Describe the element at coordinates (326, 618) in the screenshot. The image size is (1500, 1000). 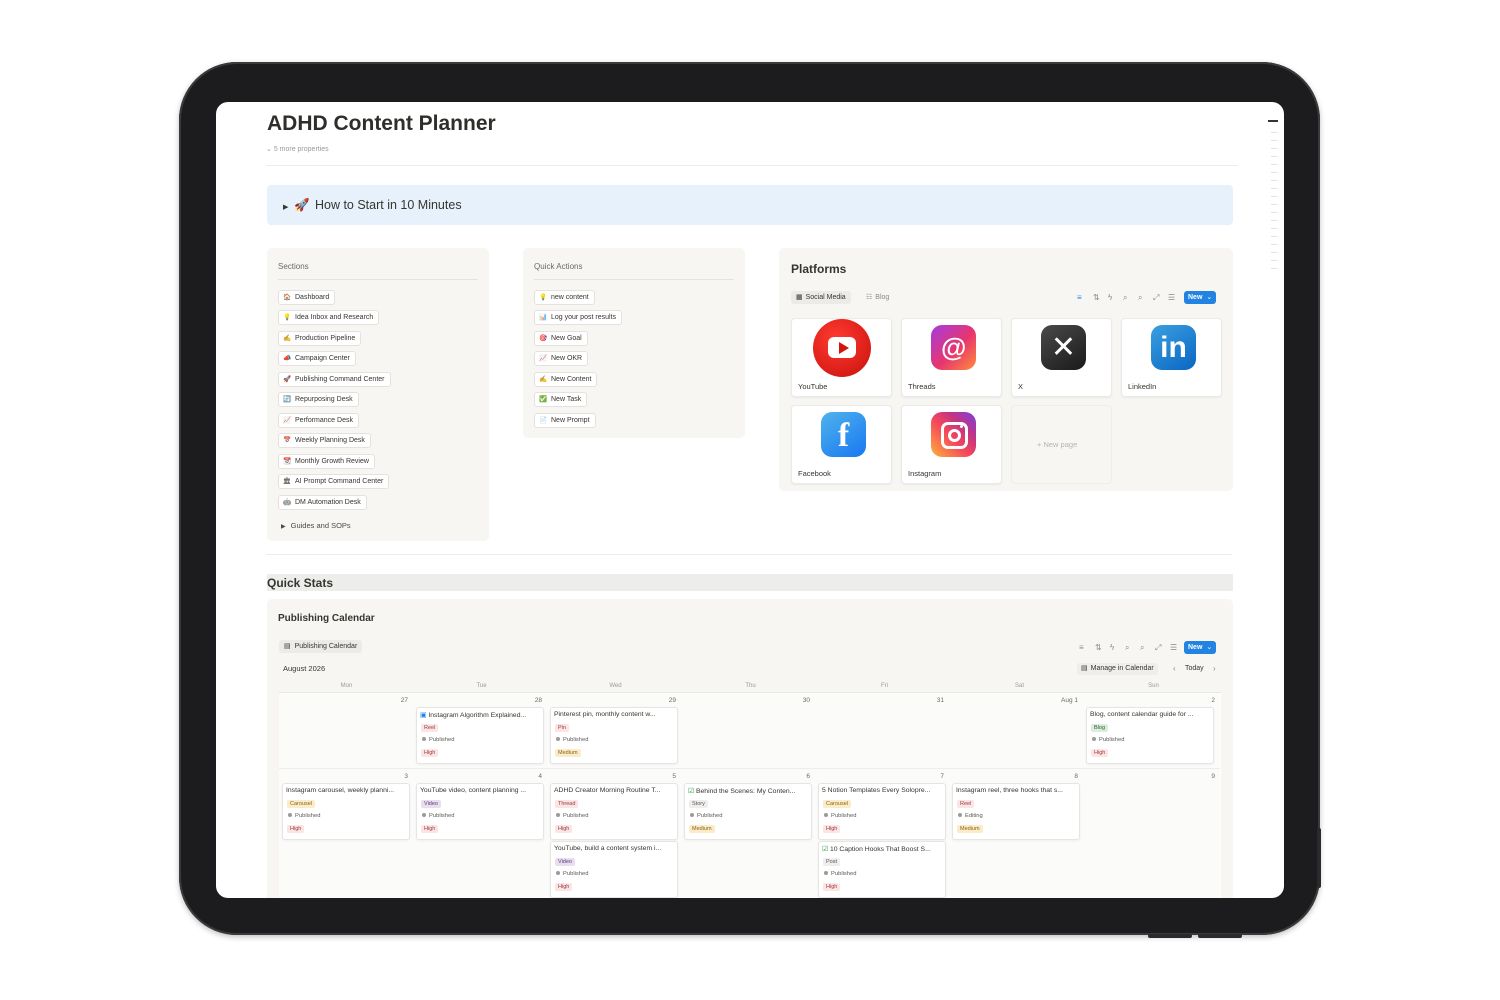
I see `calendar-title: Publishing Calendar` at that location.